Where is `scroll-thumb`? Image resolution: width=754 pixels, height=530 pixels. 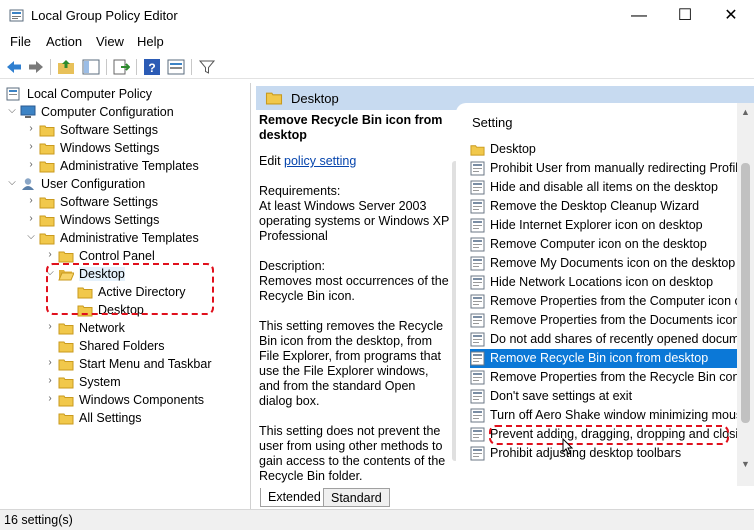 scroll-thumb is located at coordinates (745, 293).